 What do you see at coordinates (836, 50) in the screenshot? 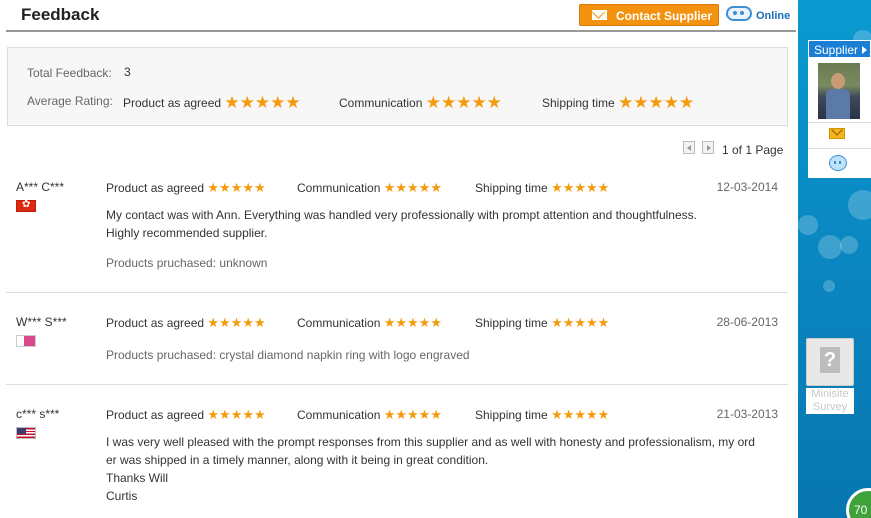
I see `supplier-tab-label: Supplier` at bounding box center [836, 50].